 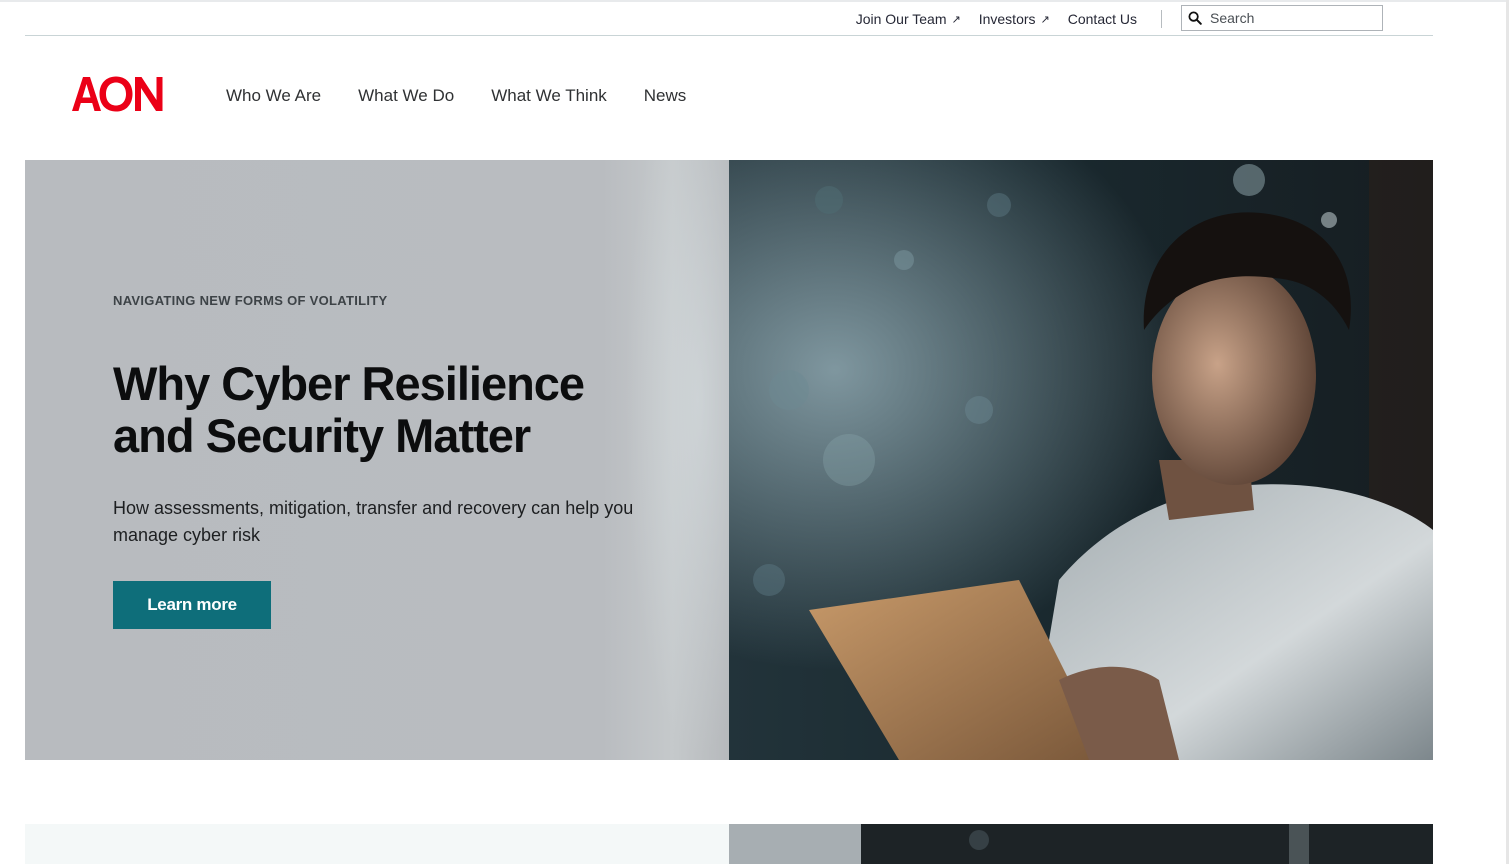 I want to click on utility-links: Join Our Team ↗ Investors ↗ Contact Us, so click(x=987, y=19).